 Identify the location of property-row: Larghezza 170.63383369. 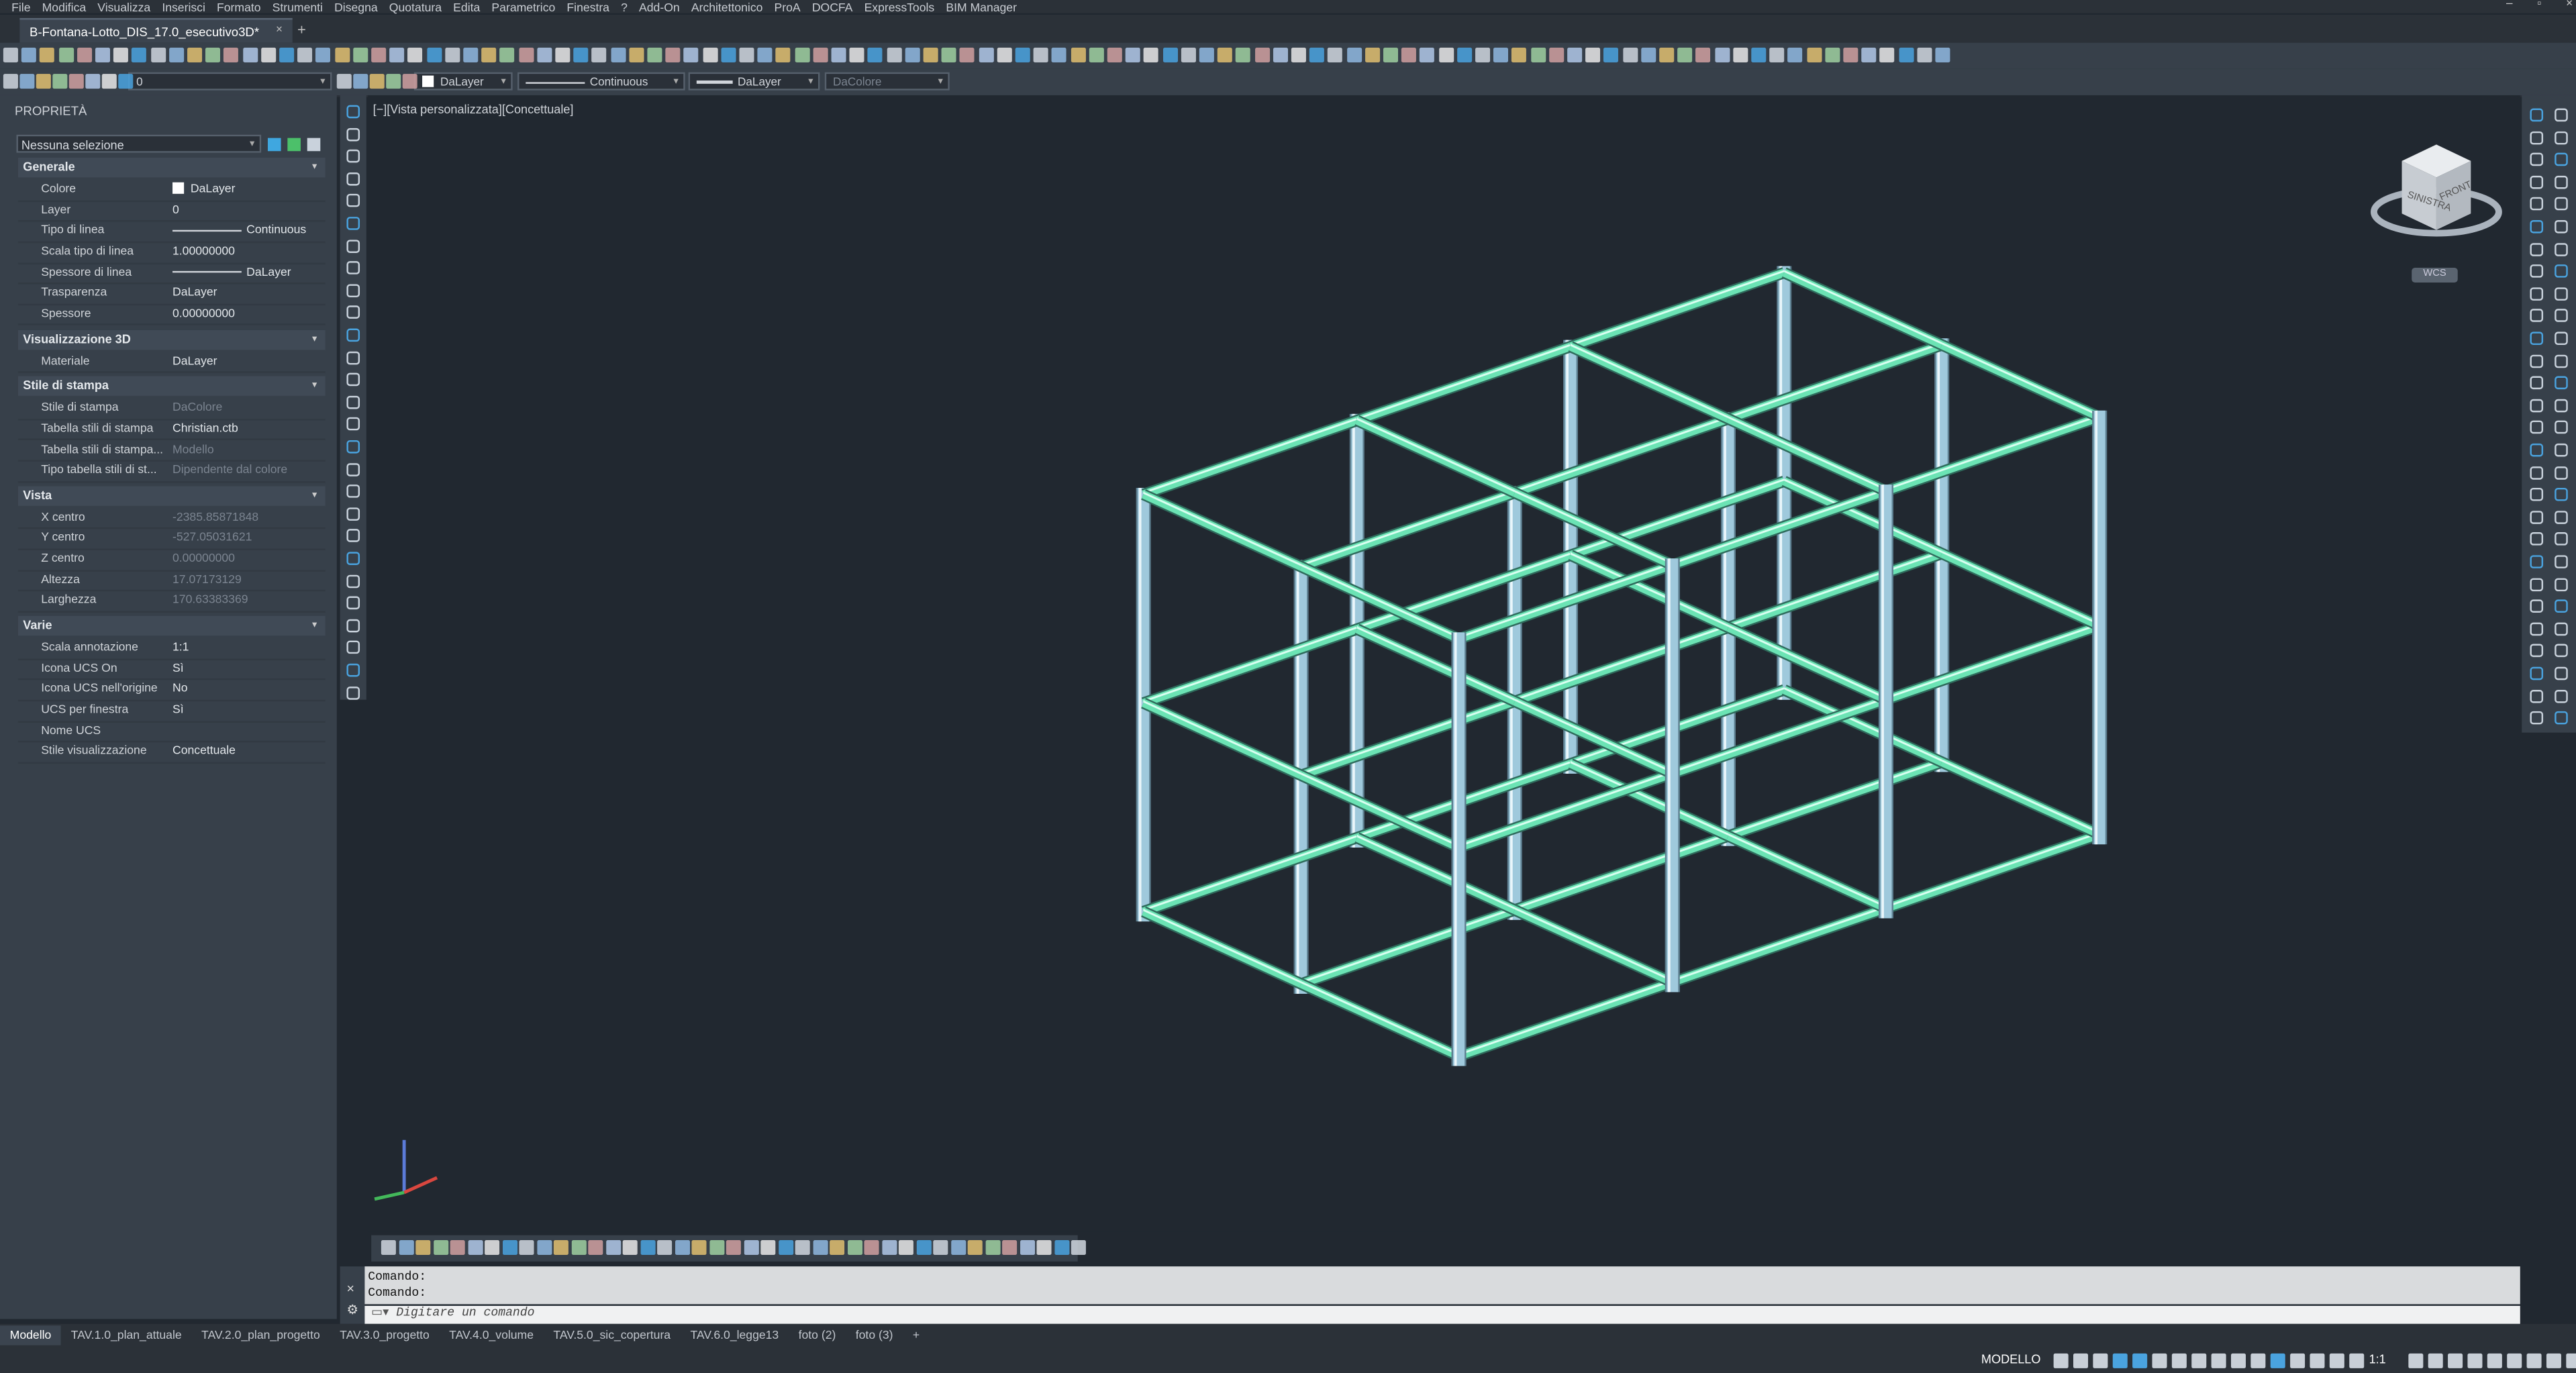
(171, 602).